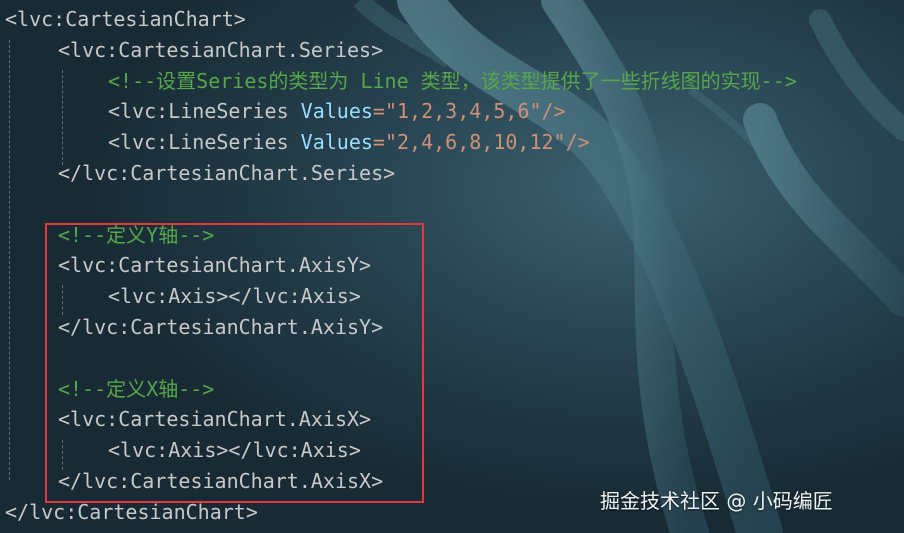 The width and height of the screenshot is (904, 533). I want to click on code-token: ="2,4,6,8,10,12"/>, so click(481, 142).